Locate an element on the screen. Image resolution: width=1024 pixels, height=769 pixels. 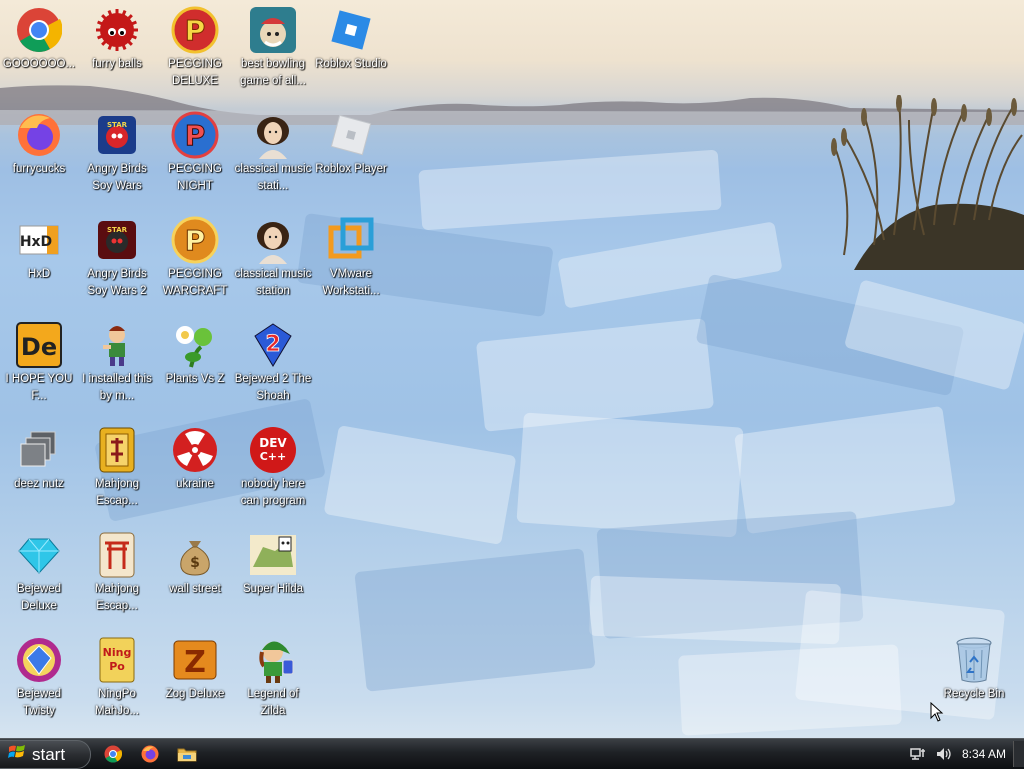
clock: 8:34 AM is located at coordinates (984, 754).